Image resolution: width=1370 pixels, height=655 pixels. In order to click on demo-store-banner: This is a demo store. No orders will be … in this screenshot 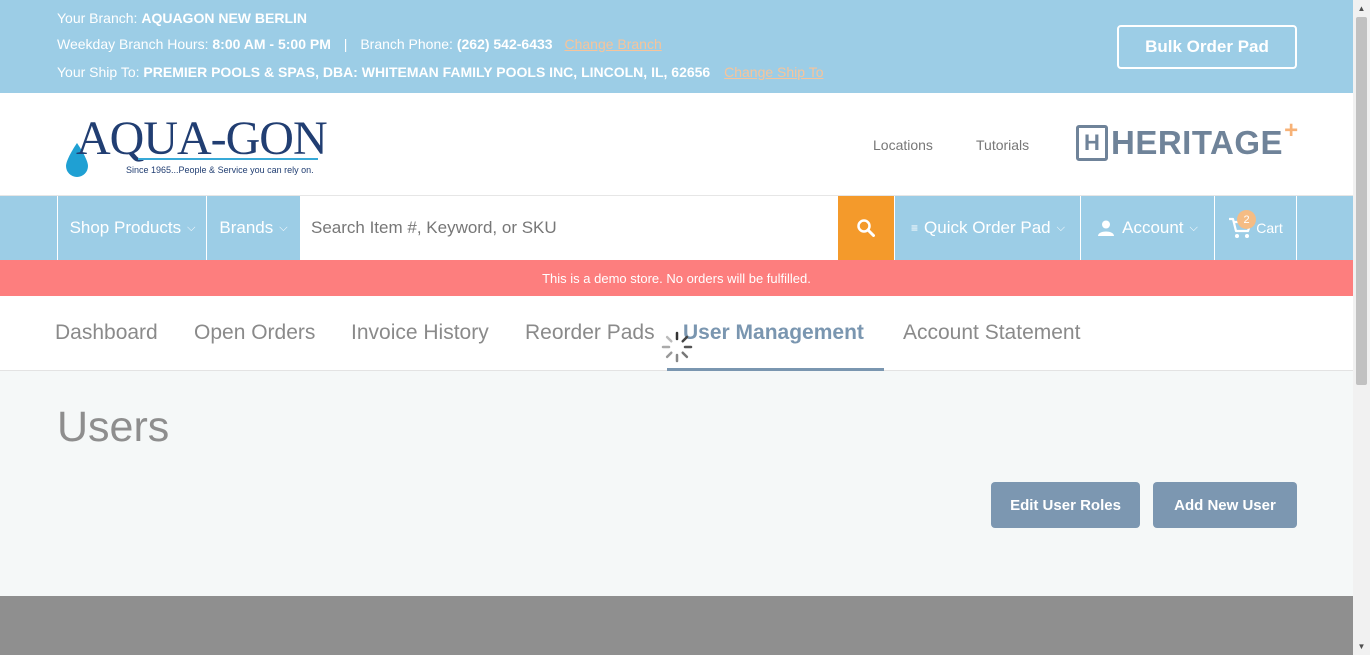, I will do `click(676, 278)`.